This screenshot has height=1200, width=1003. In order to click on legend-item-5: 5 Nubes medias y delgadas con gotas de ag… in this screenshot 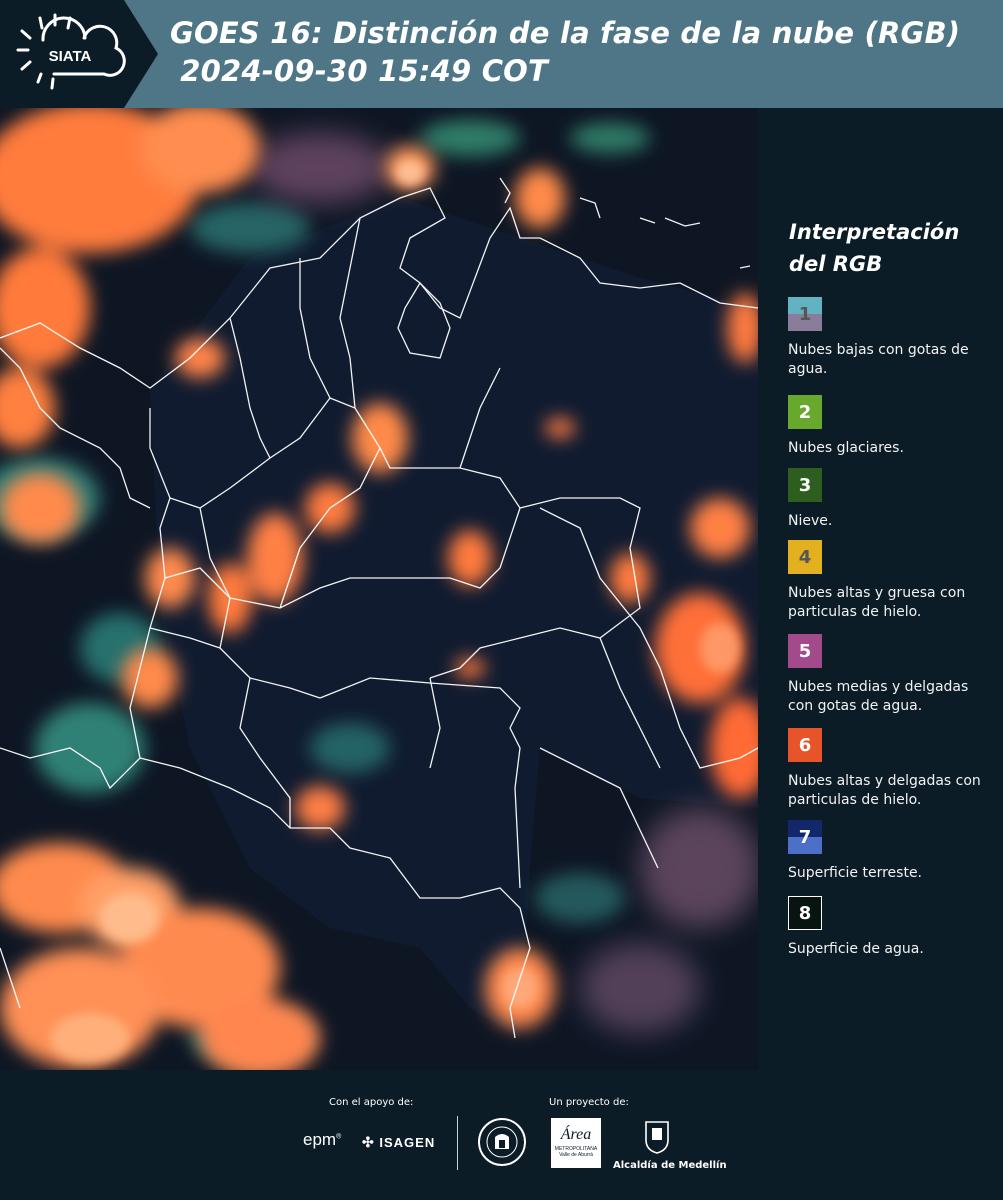, I will do `click(893, 675)`.